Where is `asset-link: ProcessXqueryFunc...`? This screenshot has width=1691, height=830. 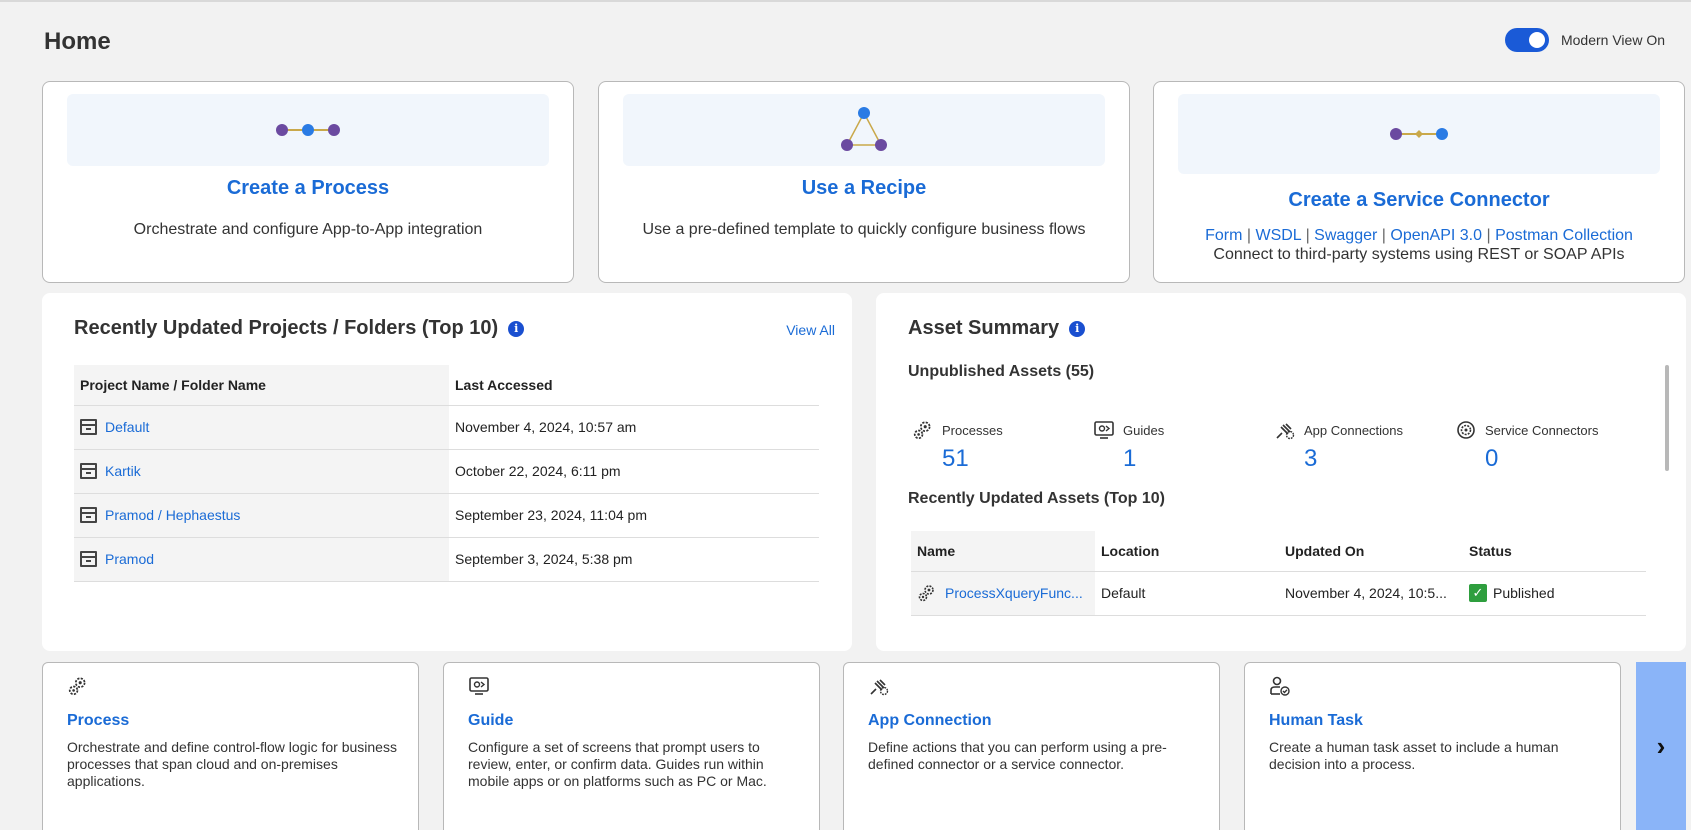 asset-link: ProcessXqueryFunc... is located at coordinates (1014, 593).